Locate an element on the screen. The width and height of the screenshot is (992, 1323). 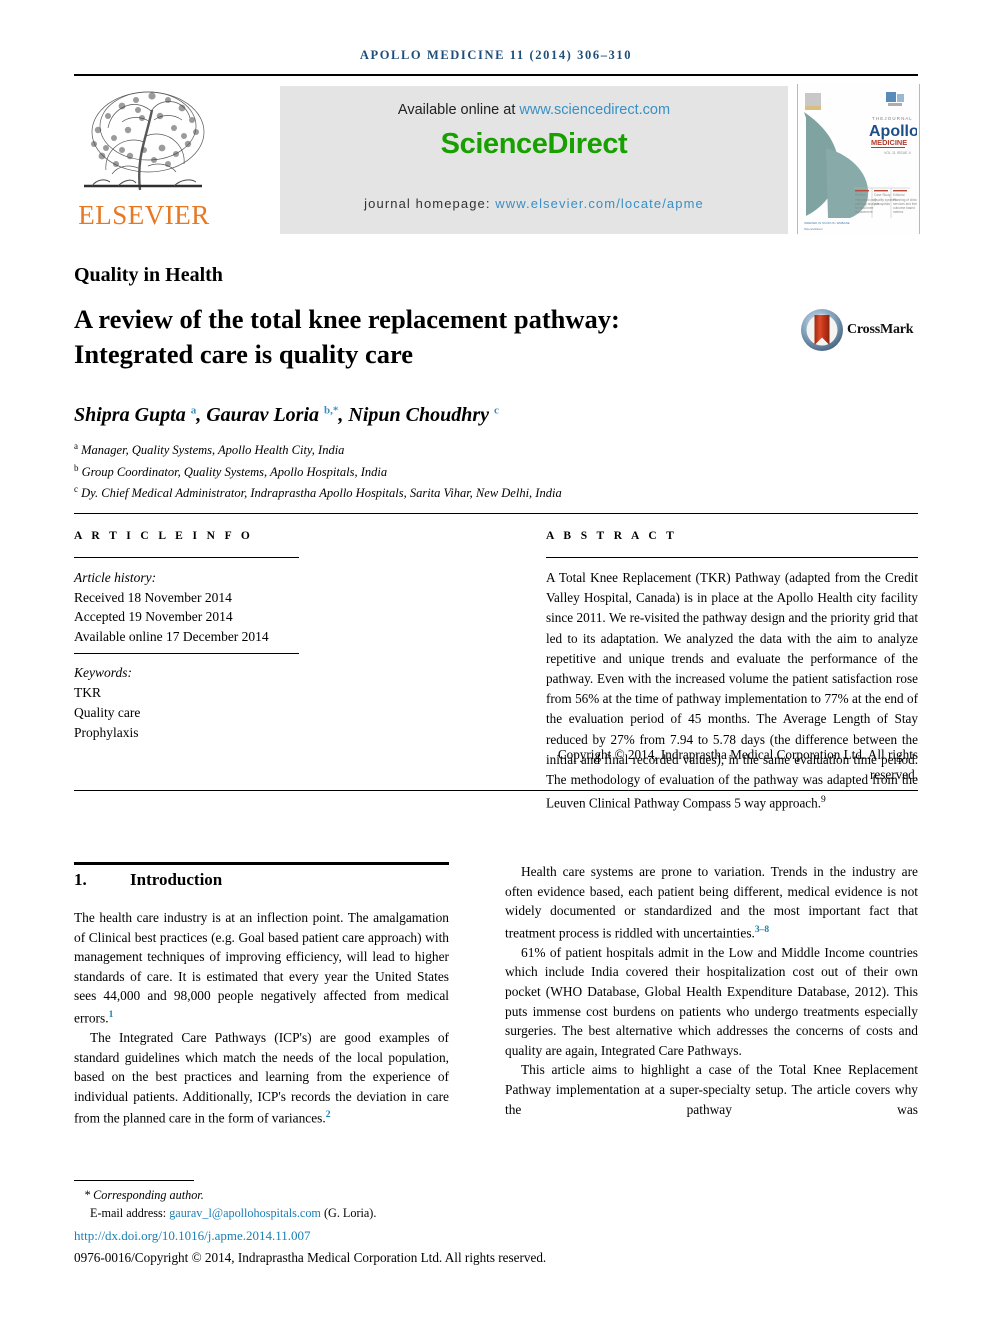
svg-text: Editorial is located at coordinates (899, 195).